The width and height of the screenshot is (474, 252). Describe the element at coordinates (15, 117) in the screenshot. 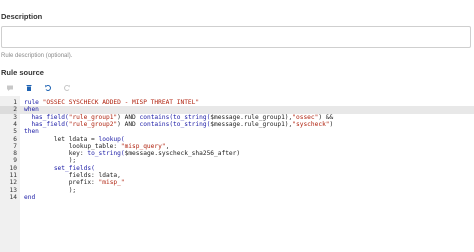

I see `line-number: 3` at that location.